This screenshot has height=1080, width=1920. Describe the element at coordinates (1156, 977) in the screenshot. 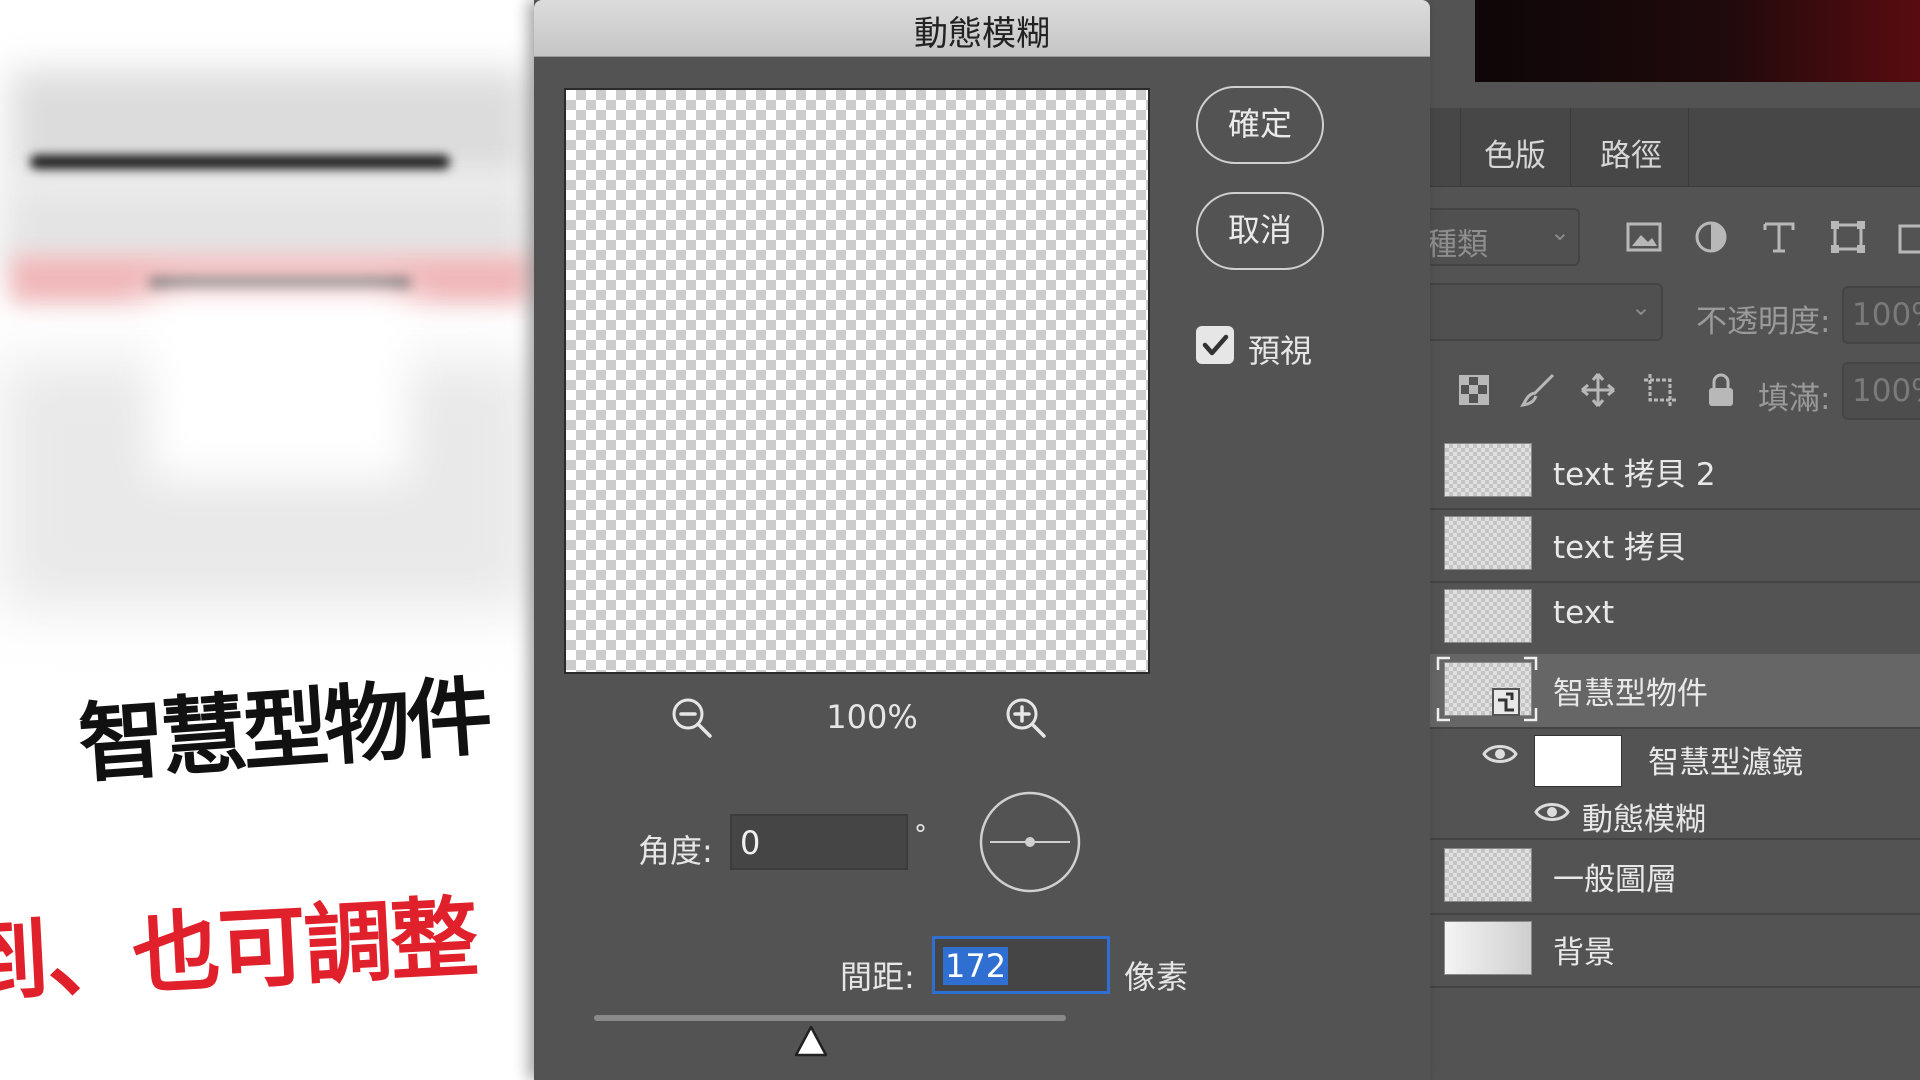

I see `distance-unit: 像素` at that location.